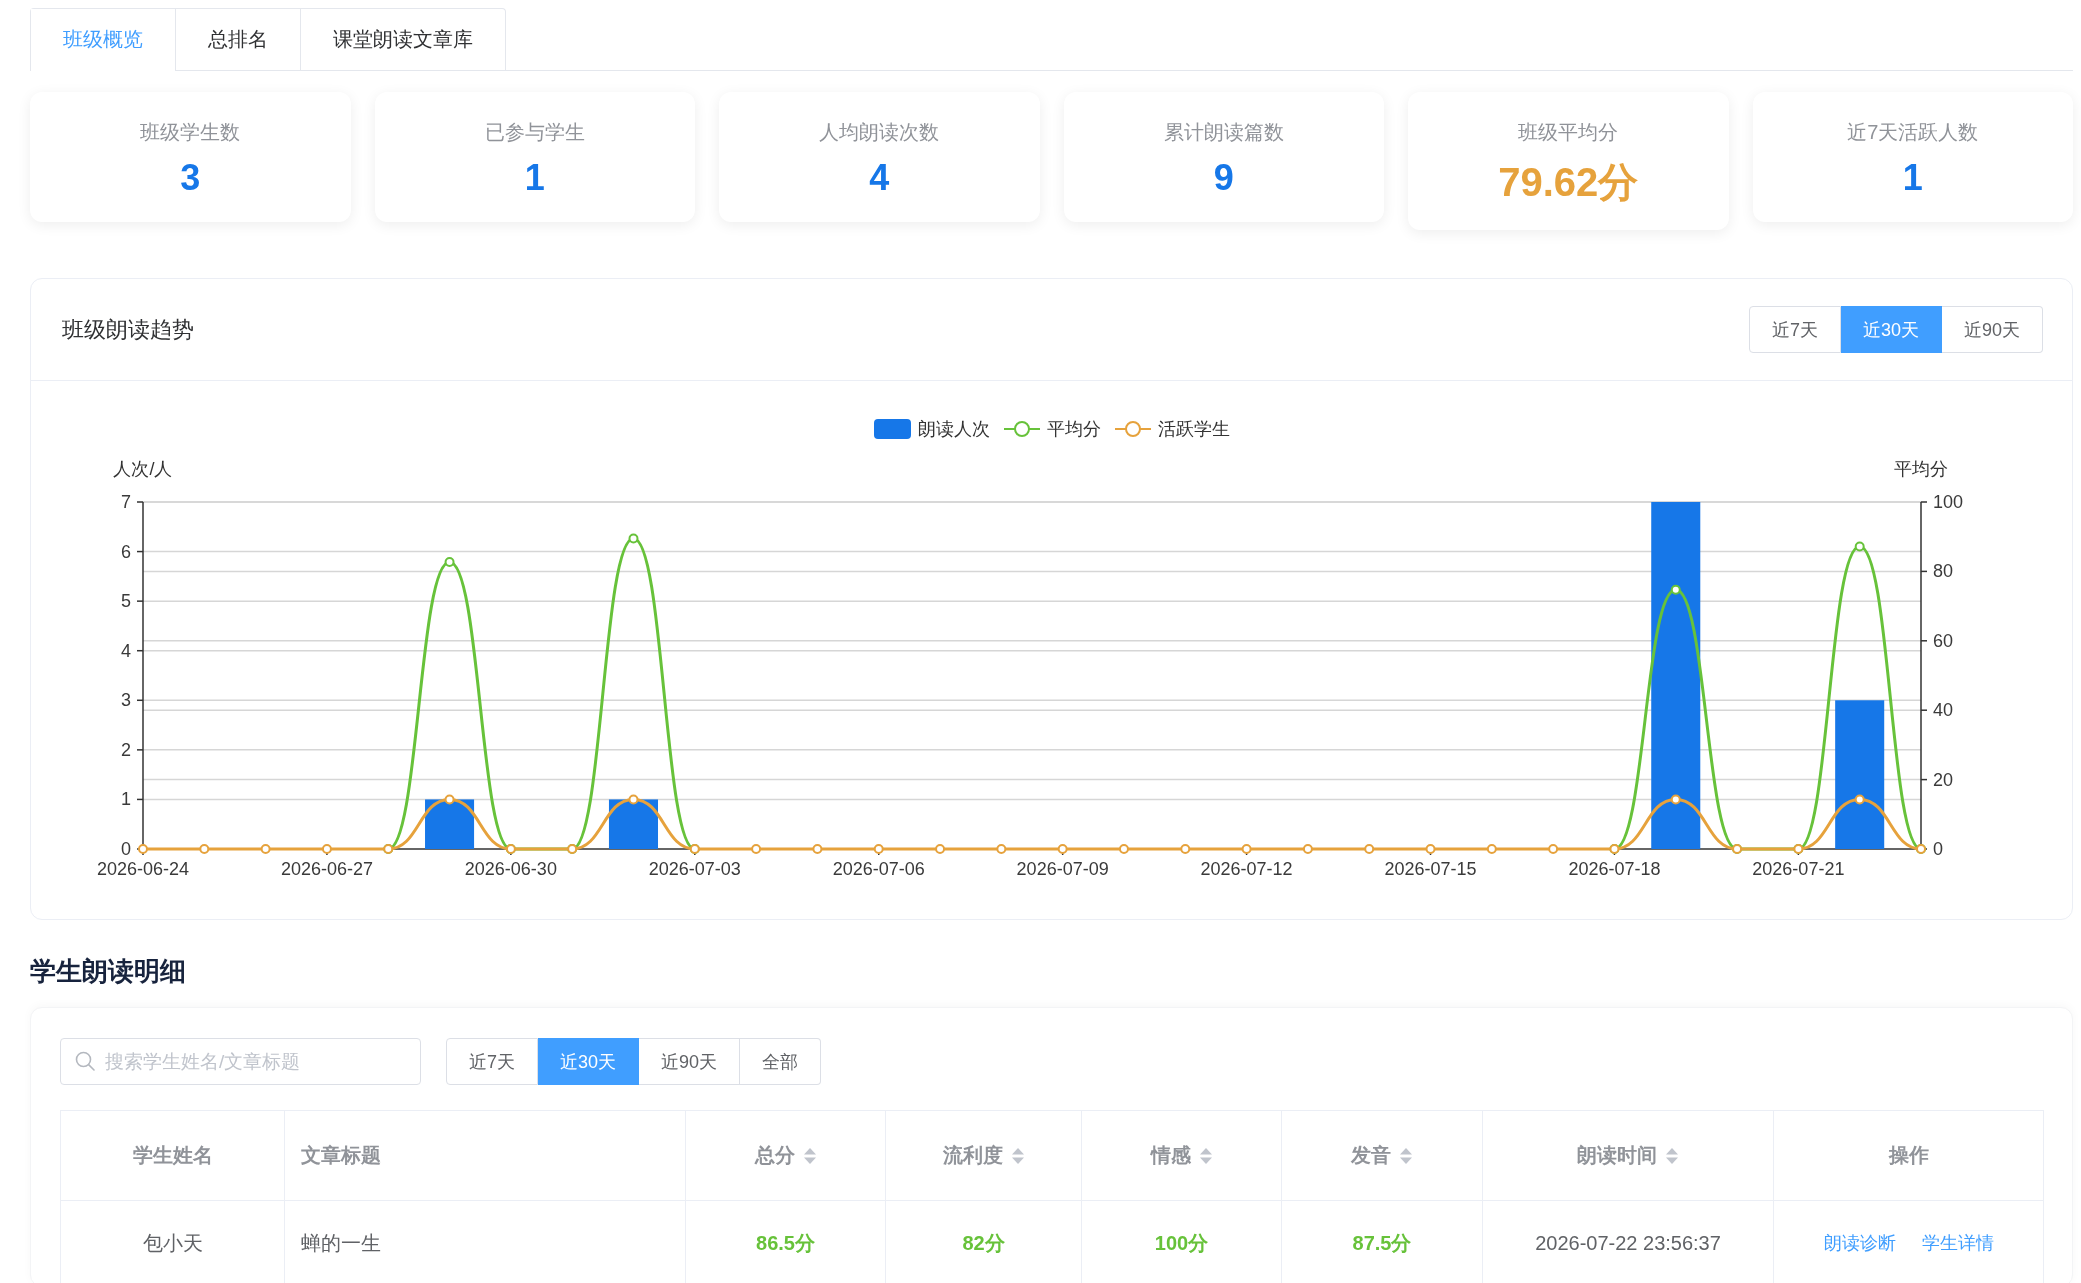 The image size is (2081, 1283). Describe the element at coordinates (1568, 182) in the screenshot. I see `stat-value: 79.62分` at that location.